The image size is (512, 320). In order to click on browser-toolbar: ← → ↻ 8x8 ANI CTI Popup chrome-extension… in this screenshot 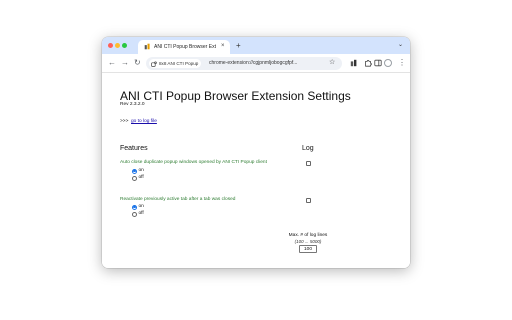, I will do `click(256, 63)`.